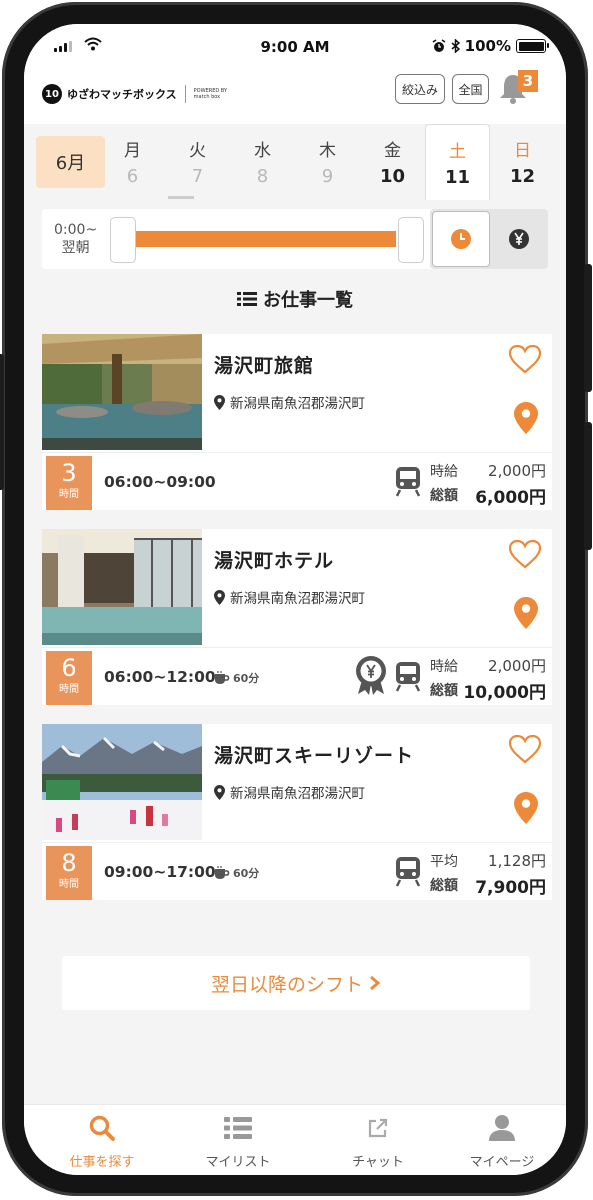 The image size is (593, 1200). I want to click on day-sun: 日 12, so click(522, 162).